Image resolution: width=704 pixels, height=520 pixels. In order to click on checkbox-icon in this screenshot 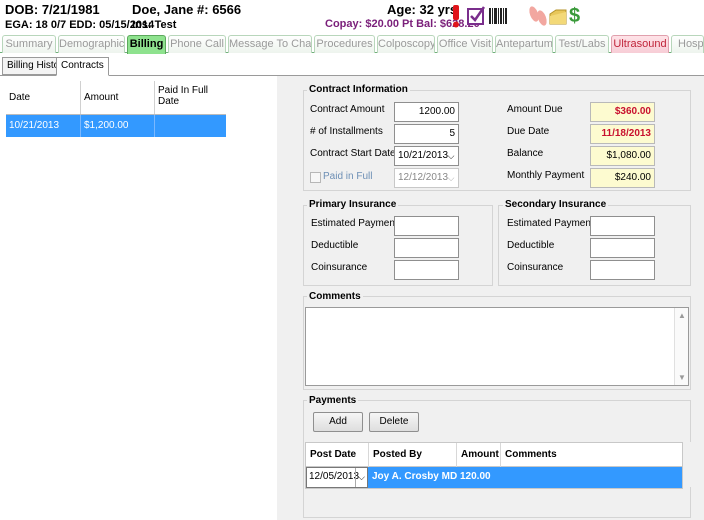, I will do `click(476, 16)`.